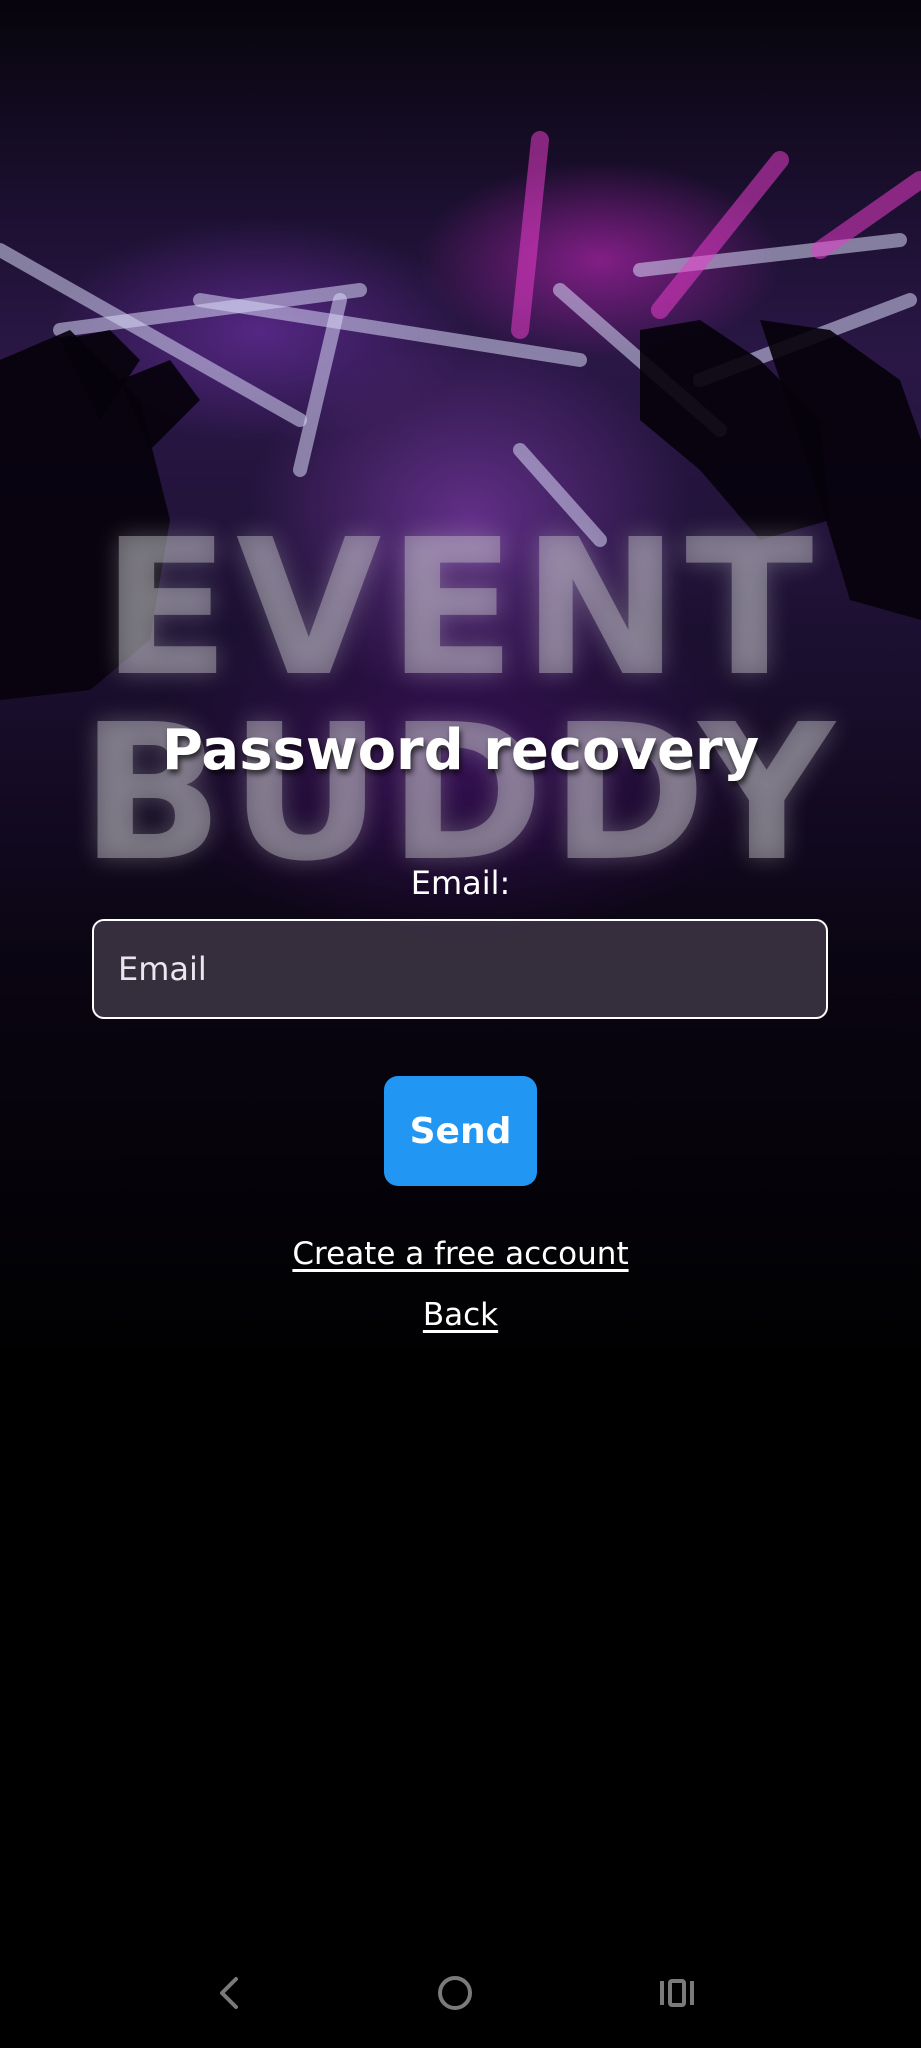 This screenshot has width=921, height=2048. What do you see at coordinates (460, 969) in the screenshot?
I see `email-input` at bounding box center [460, 969].